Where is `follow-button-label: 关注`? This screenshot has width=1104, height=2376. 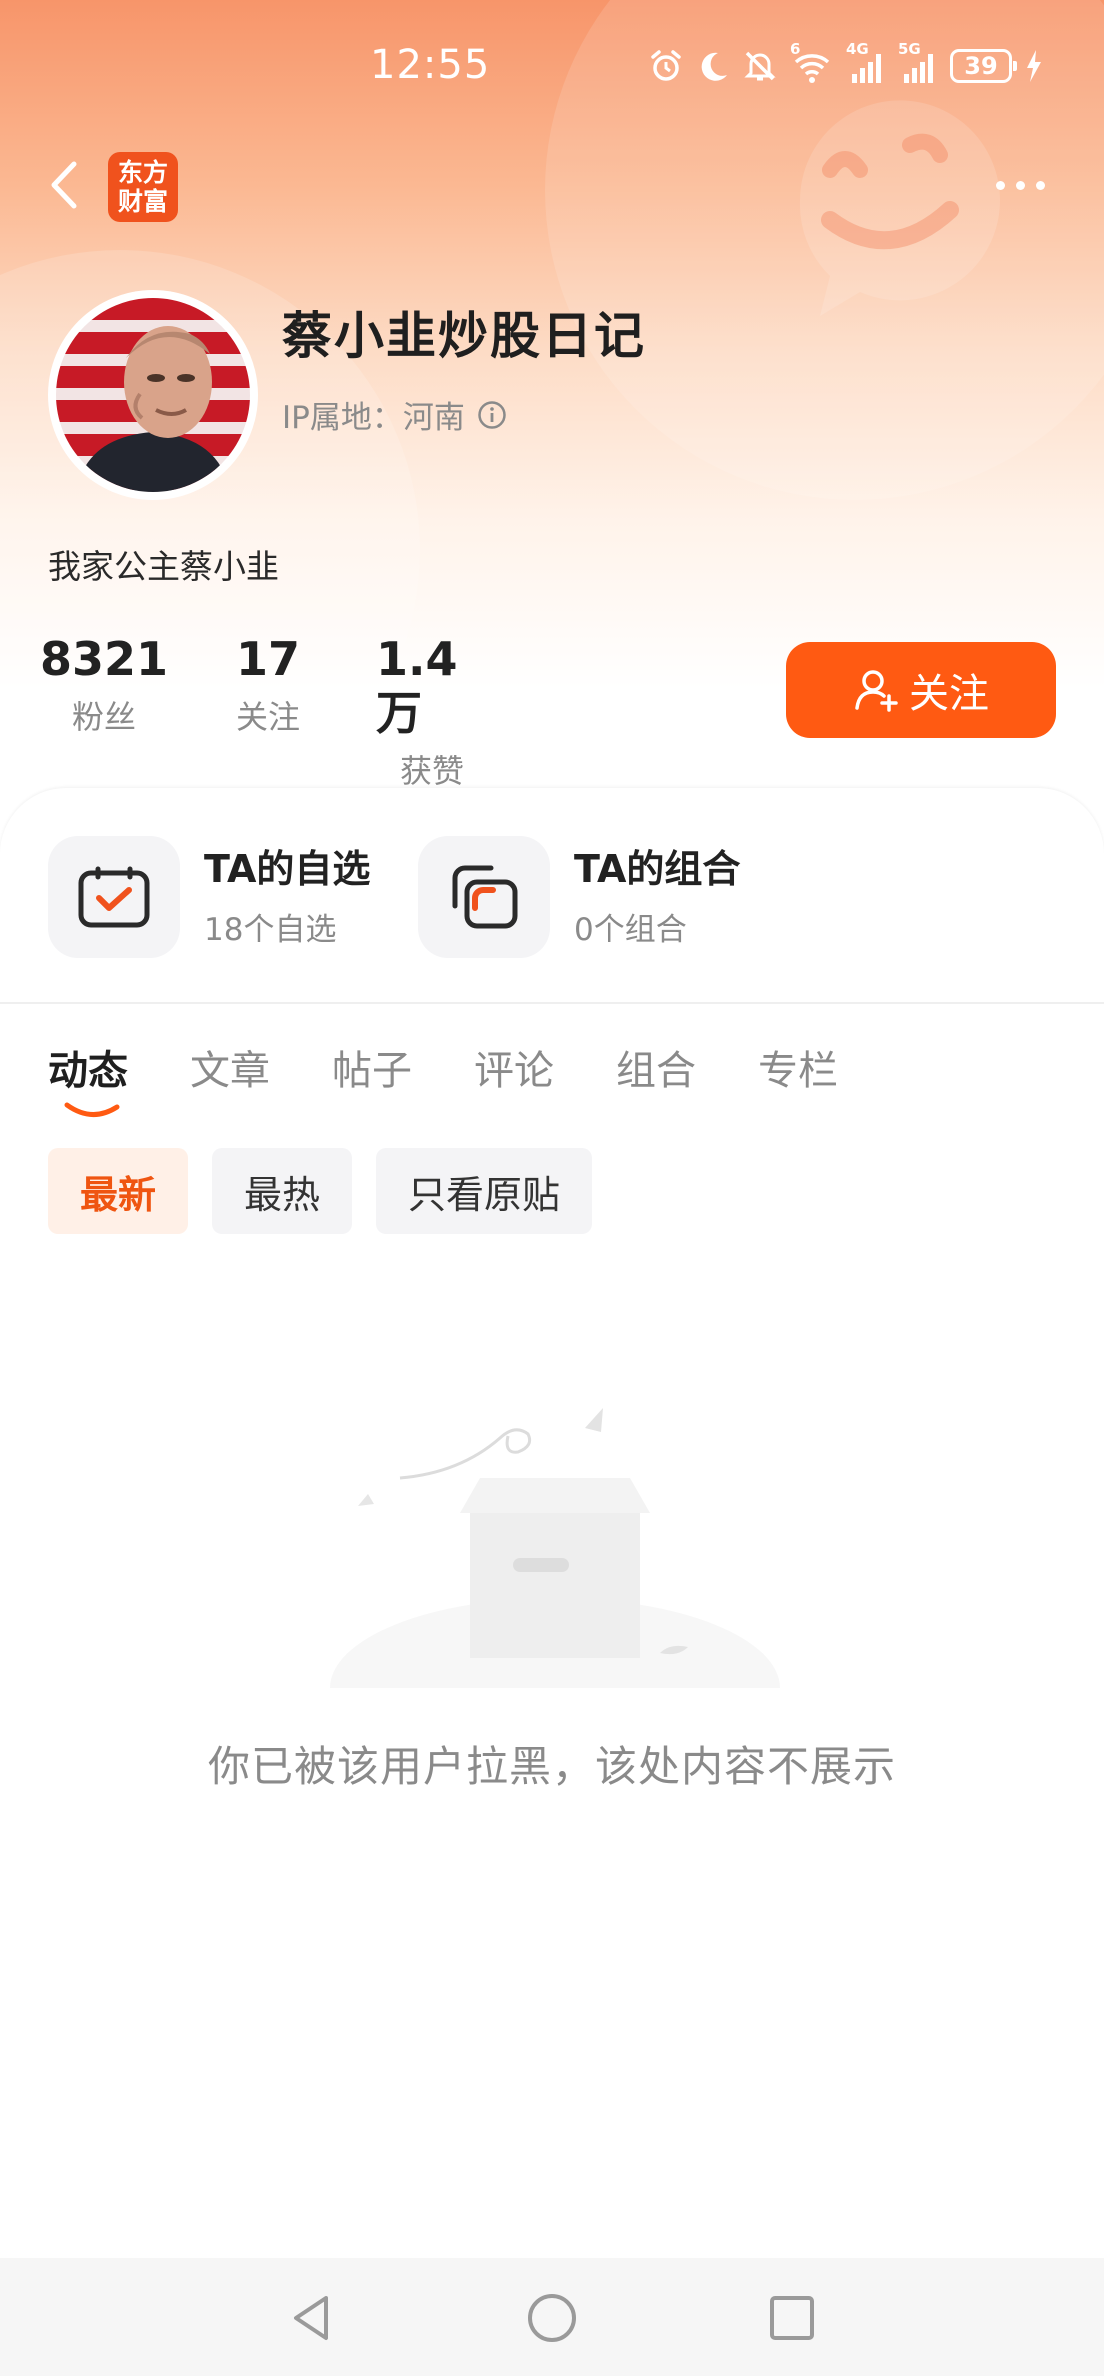
follow-button-label: 关注 is located at coordinates (949, 694).